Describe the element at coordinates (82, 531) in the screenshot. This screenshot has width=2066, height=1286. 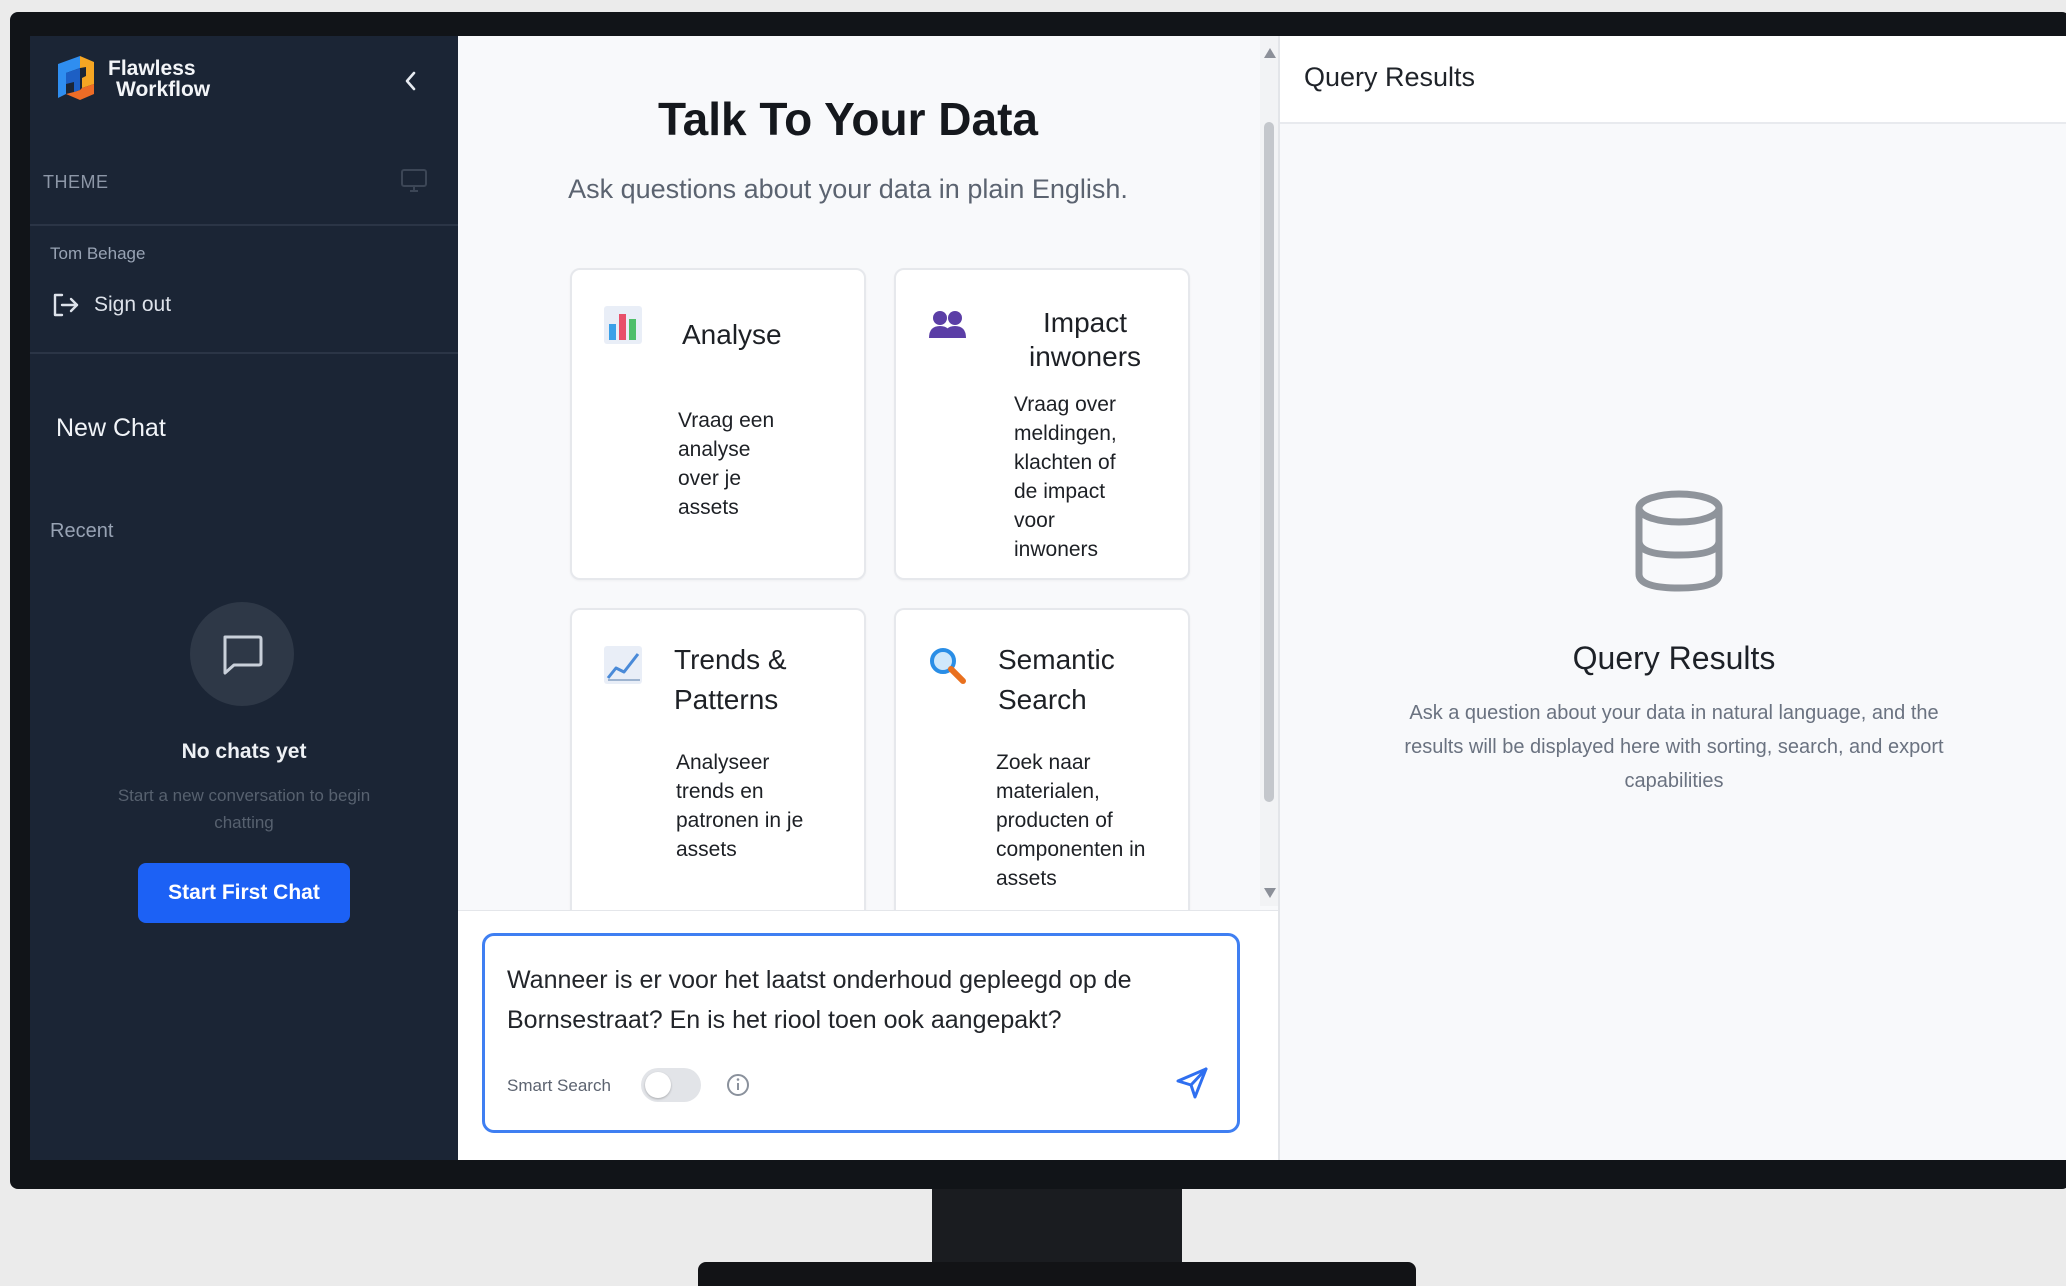
I see `recent-label: Recent` at that location.